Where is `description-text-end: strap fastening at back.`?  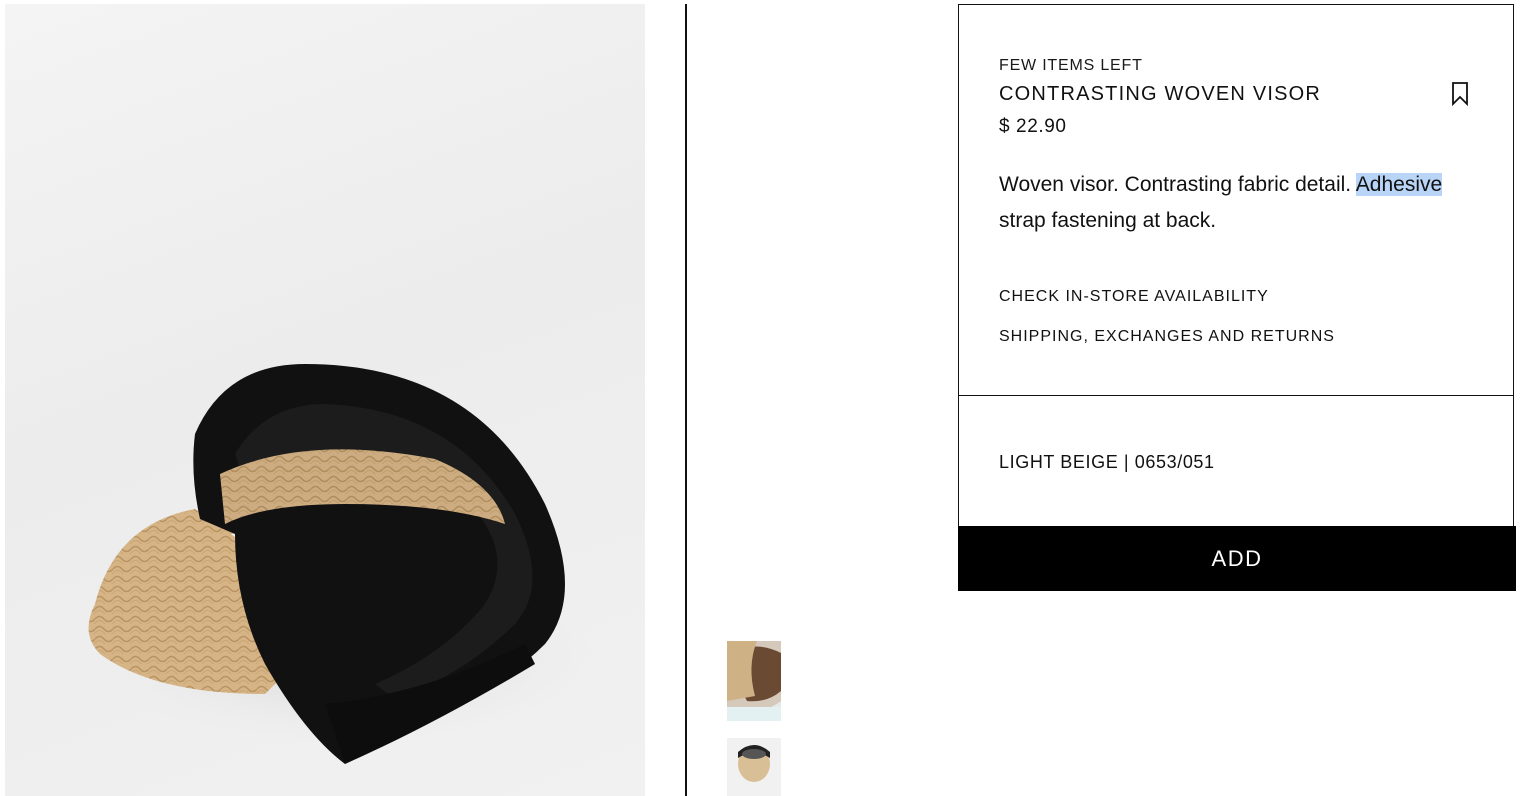 description-text-end: strap fastening at back. is located at coordinates (1108, 220).